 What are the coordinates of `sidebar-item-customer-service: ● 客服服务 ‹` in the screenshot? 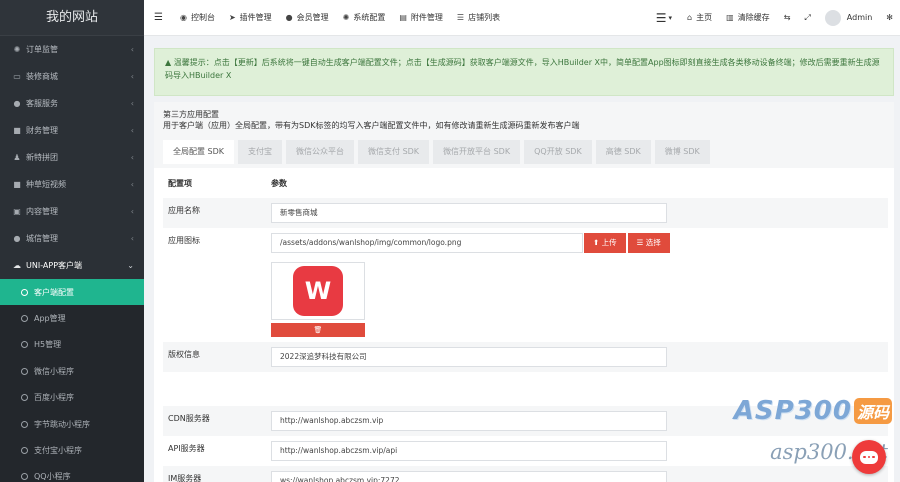 It's located at (72, 103).